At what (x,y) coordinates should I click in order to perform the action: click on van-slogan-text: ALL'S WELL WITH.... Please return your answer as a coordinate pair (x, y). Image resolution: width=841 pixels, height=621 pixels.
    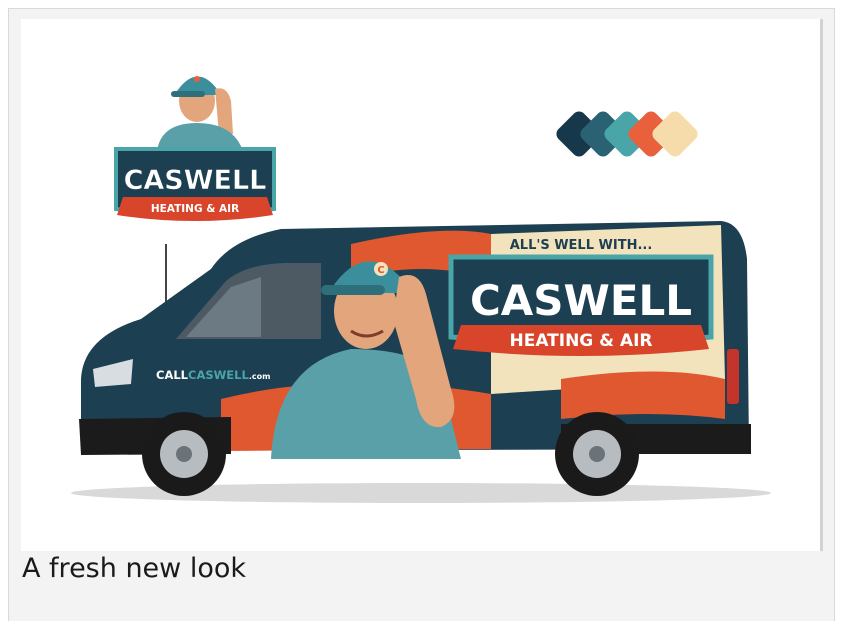
    Looking at the image, I should click on (581, 245).